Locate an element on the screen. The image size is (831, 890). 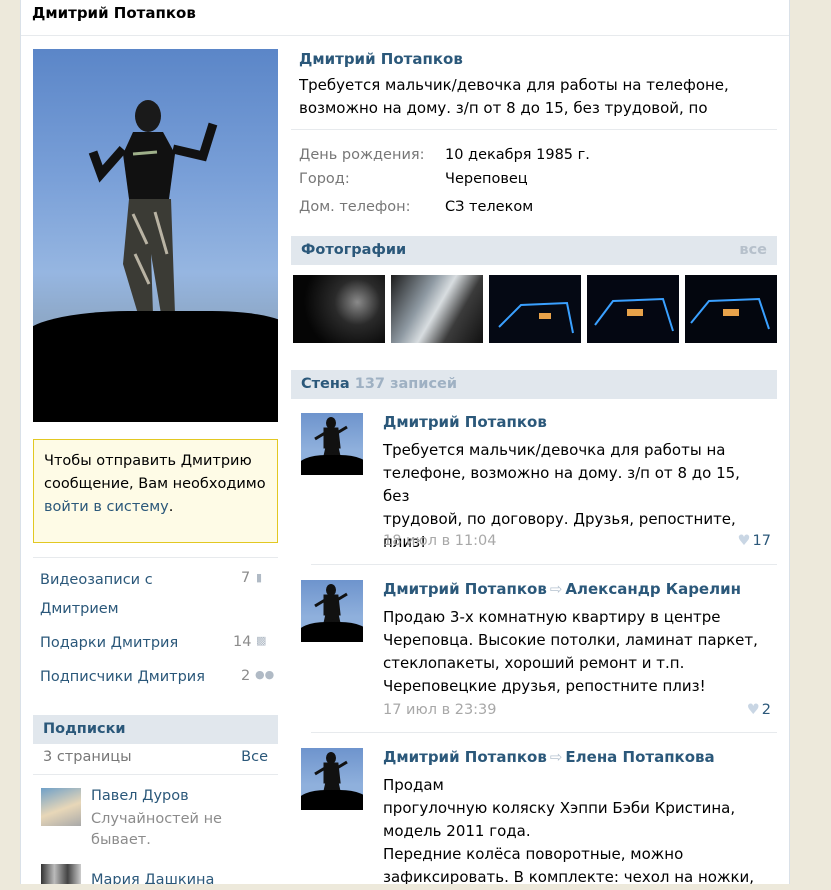
subscription-subtitle: Случайностей не бывает. is located at coordinates (156, 829).